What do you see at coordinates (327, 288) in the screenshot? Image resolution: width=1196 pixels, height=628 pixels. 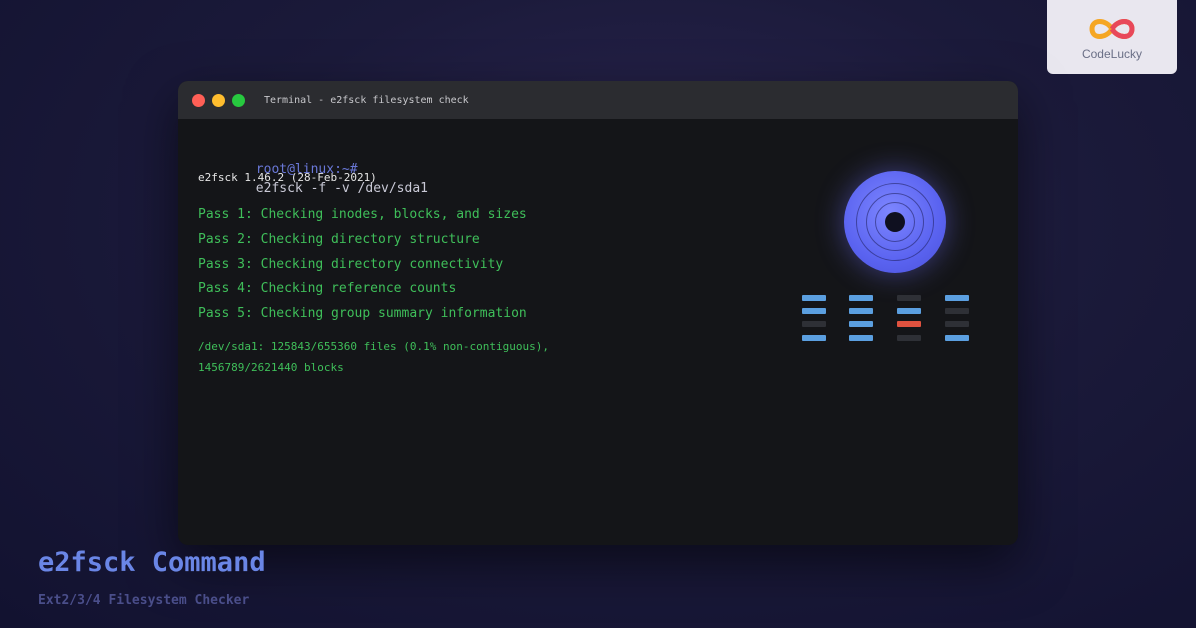 I see `pass-line-4: Pass 4: Checking reference counts` at bounding box center [327, 288].